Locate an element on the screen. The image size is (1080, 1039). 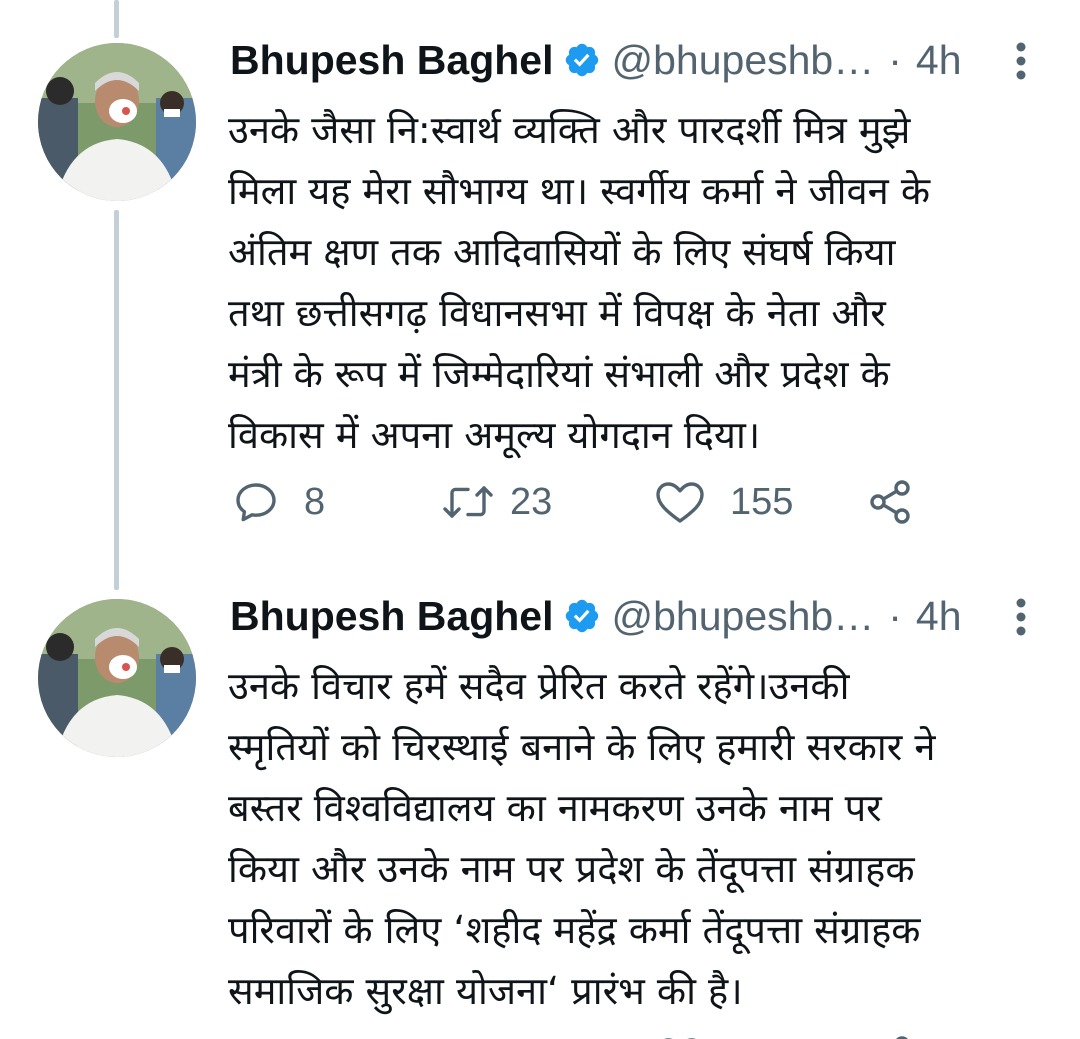
retweet-button: 23 is located at coordinates (496, 502).